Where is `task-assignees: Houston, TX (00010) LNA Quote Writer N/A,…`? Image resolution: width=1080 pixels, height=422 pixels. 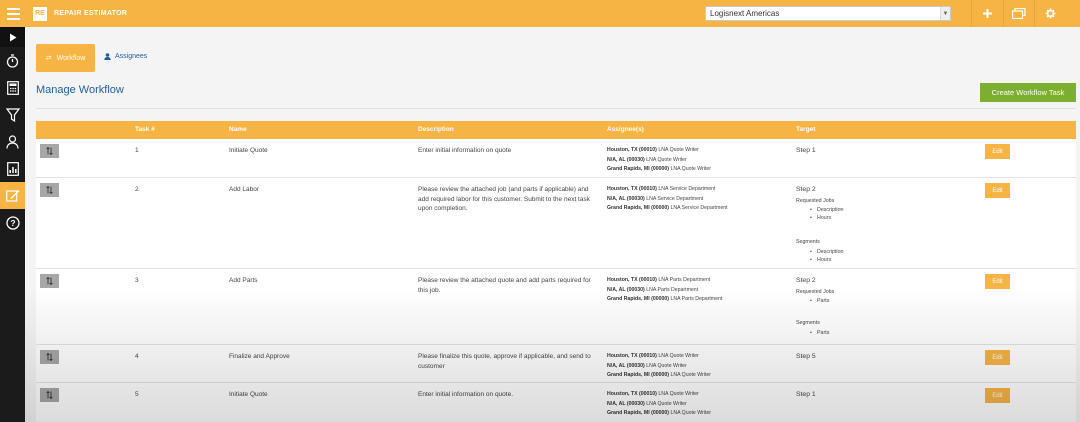 task-assignees: Houston, TX (00010) LNA Quote Writer N/A,… is located at coordinates (659, 160).